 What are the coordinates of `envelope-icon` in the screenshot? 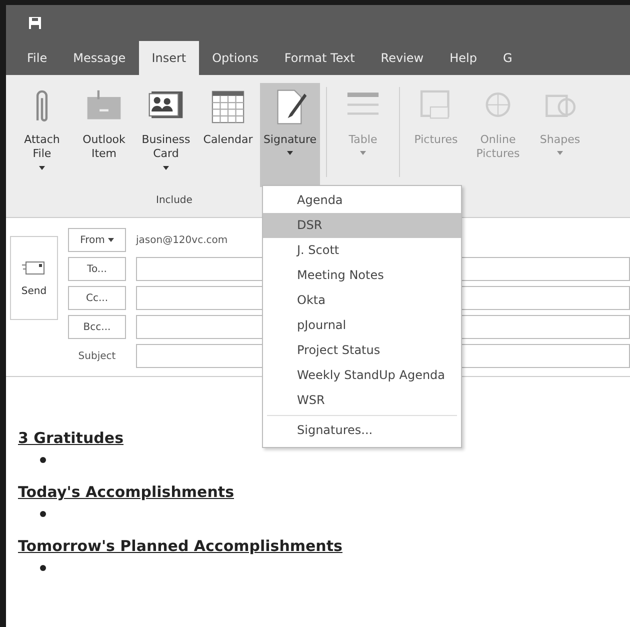 It's located at (34, 268).